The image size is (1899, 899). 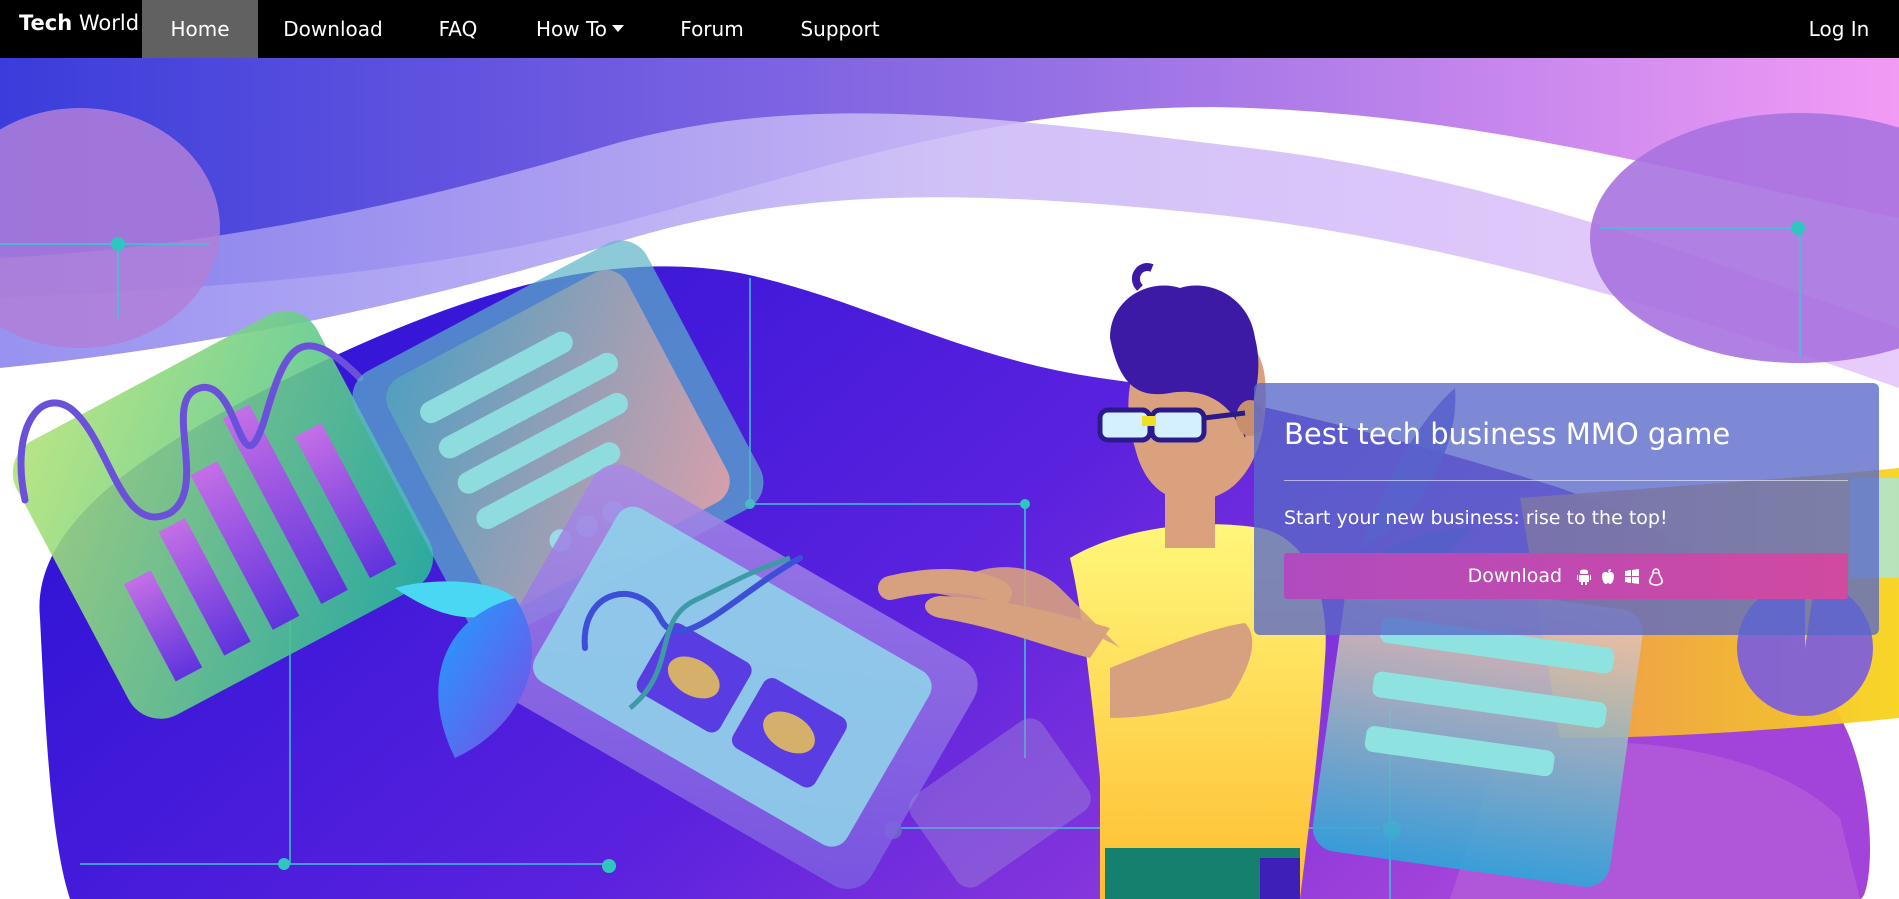 I want to click on nav-support: Support, so click(x=840, y=29).